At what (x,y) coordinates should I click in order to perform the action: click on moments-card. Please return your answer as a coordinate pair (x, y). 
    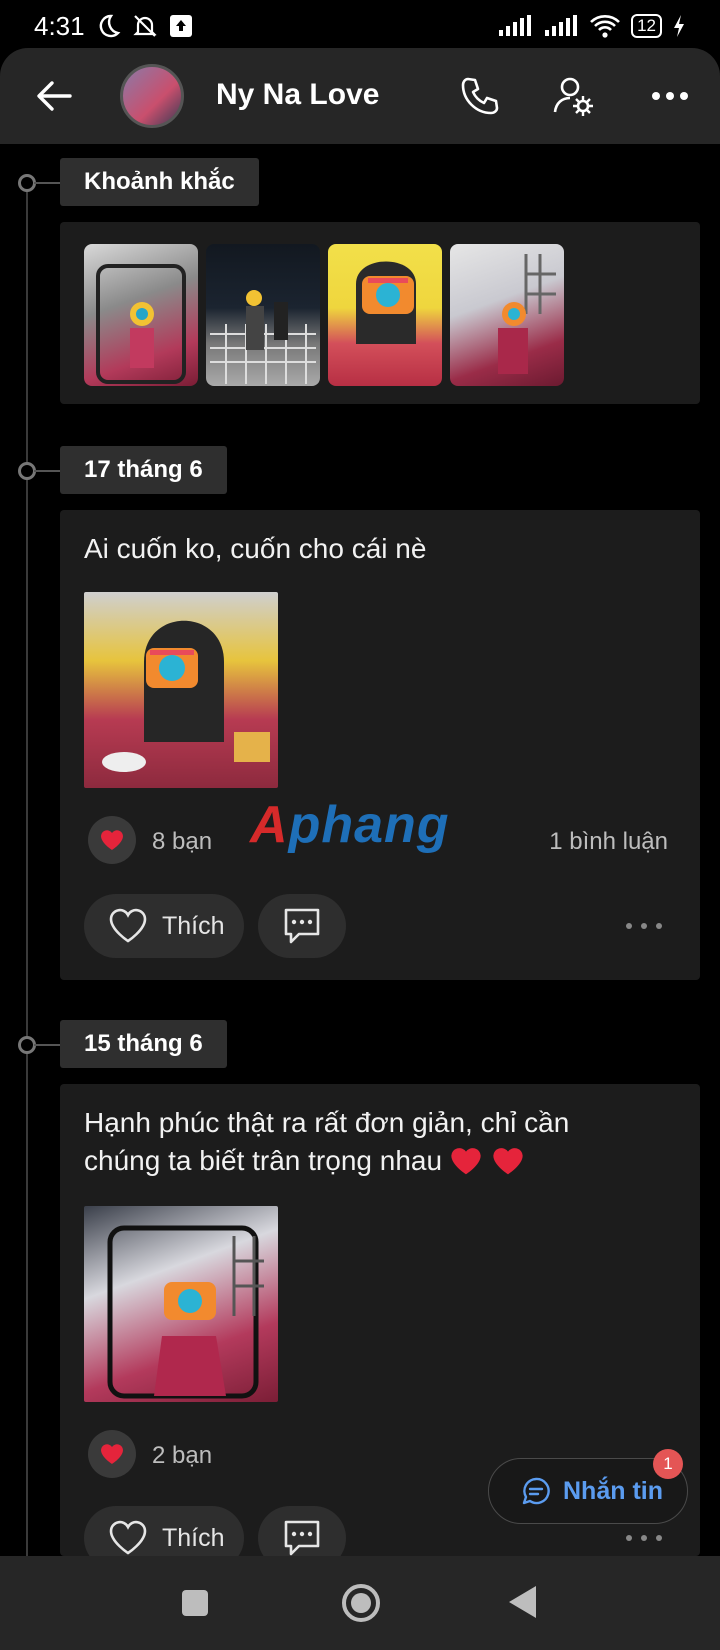
    Looking at the image, I should click on (380, 313).